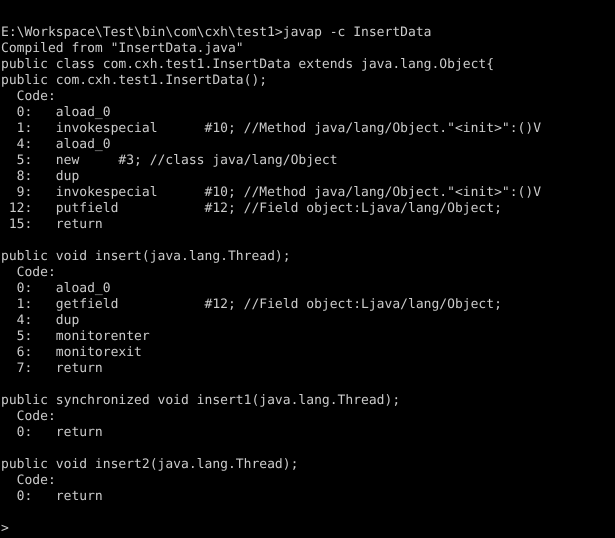 The image size is (615, 538). I want to click on terminal-line: Compiled from "InsertData.java", so click(122, 48).